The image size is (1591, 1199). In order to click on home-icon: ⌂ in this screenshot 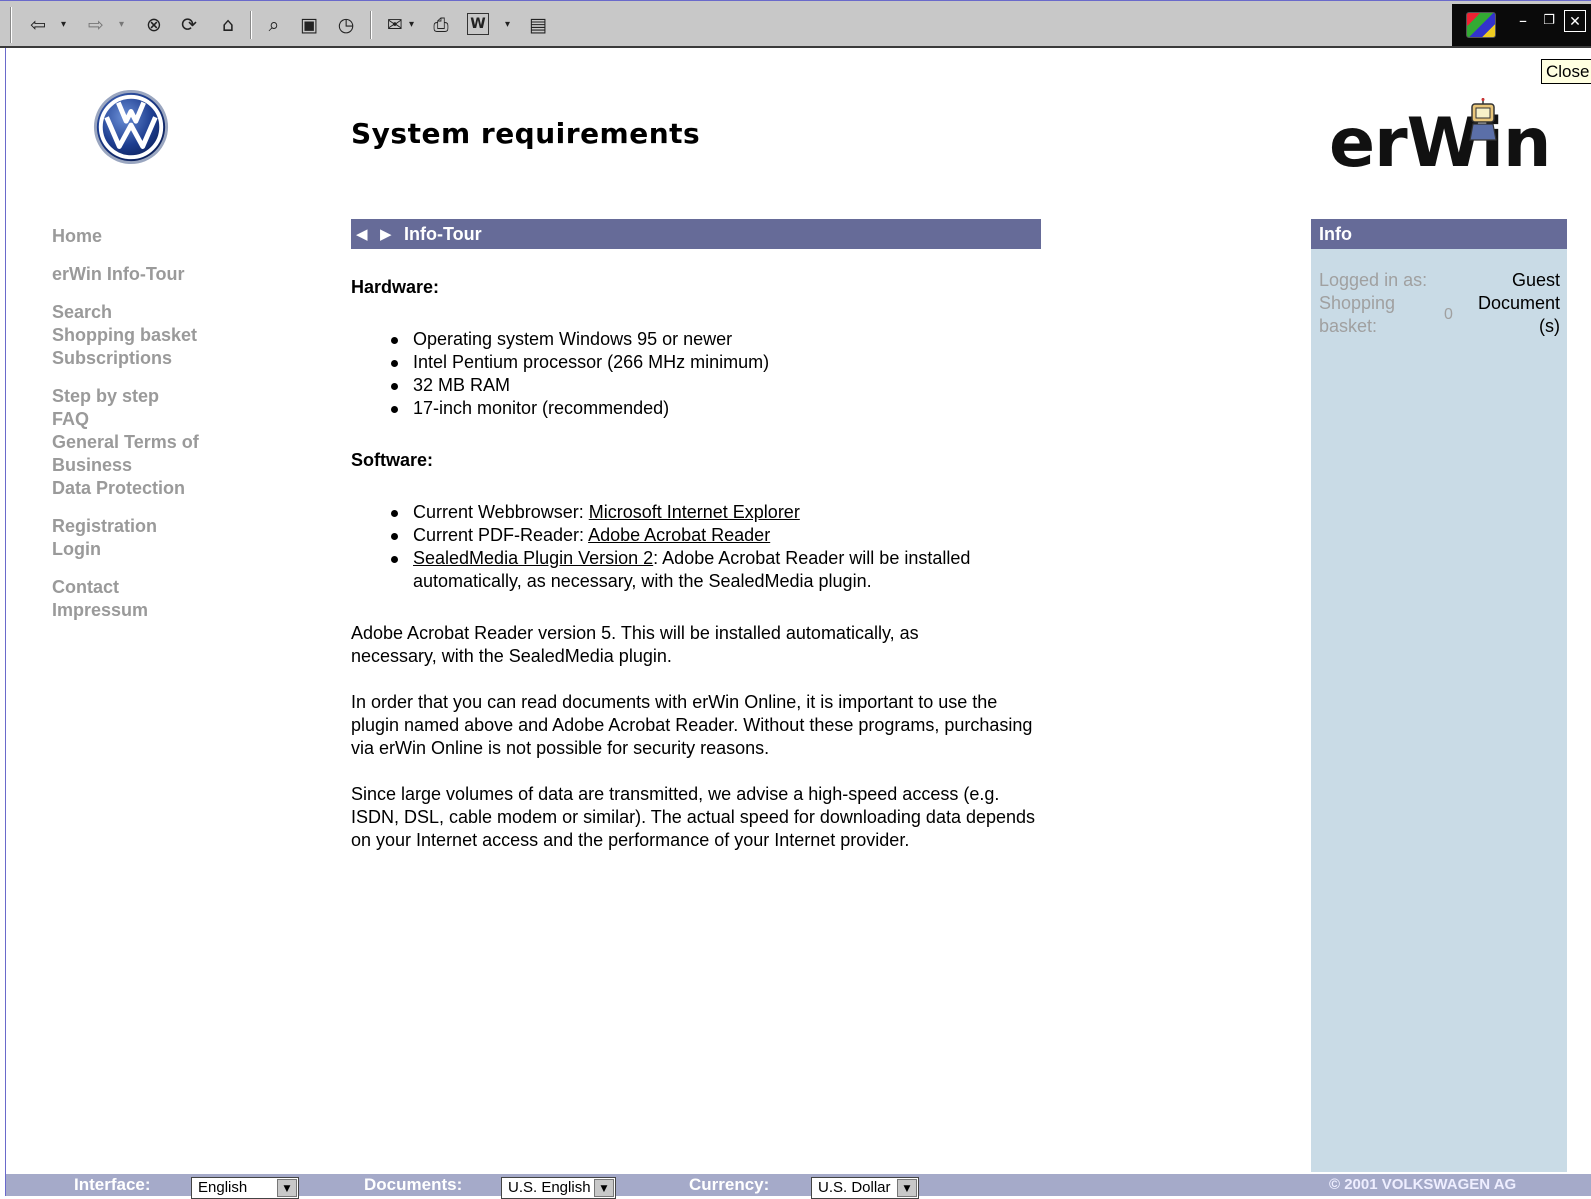, I will do `click(228, 25)`.